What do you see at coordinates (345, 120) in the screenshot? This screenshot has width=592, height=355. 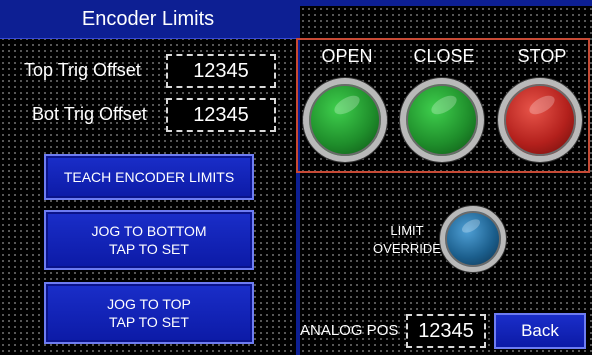 I see `open-indicator-light` at bounding box center [345, 120].